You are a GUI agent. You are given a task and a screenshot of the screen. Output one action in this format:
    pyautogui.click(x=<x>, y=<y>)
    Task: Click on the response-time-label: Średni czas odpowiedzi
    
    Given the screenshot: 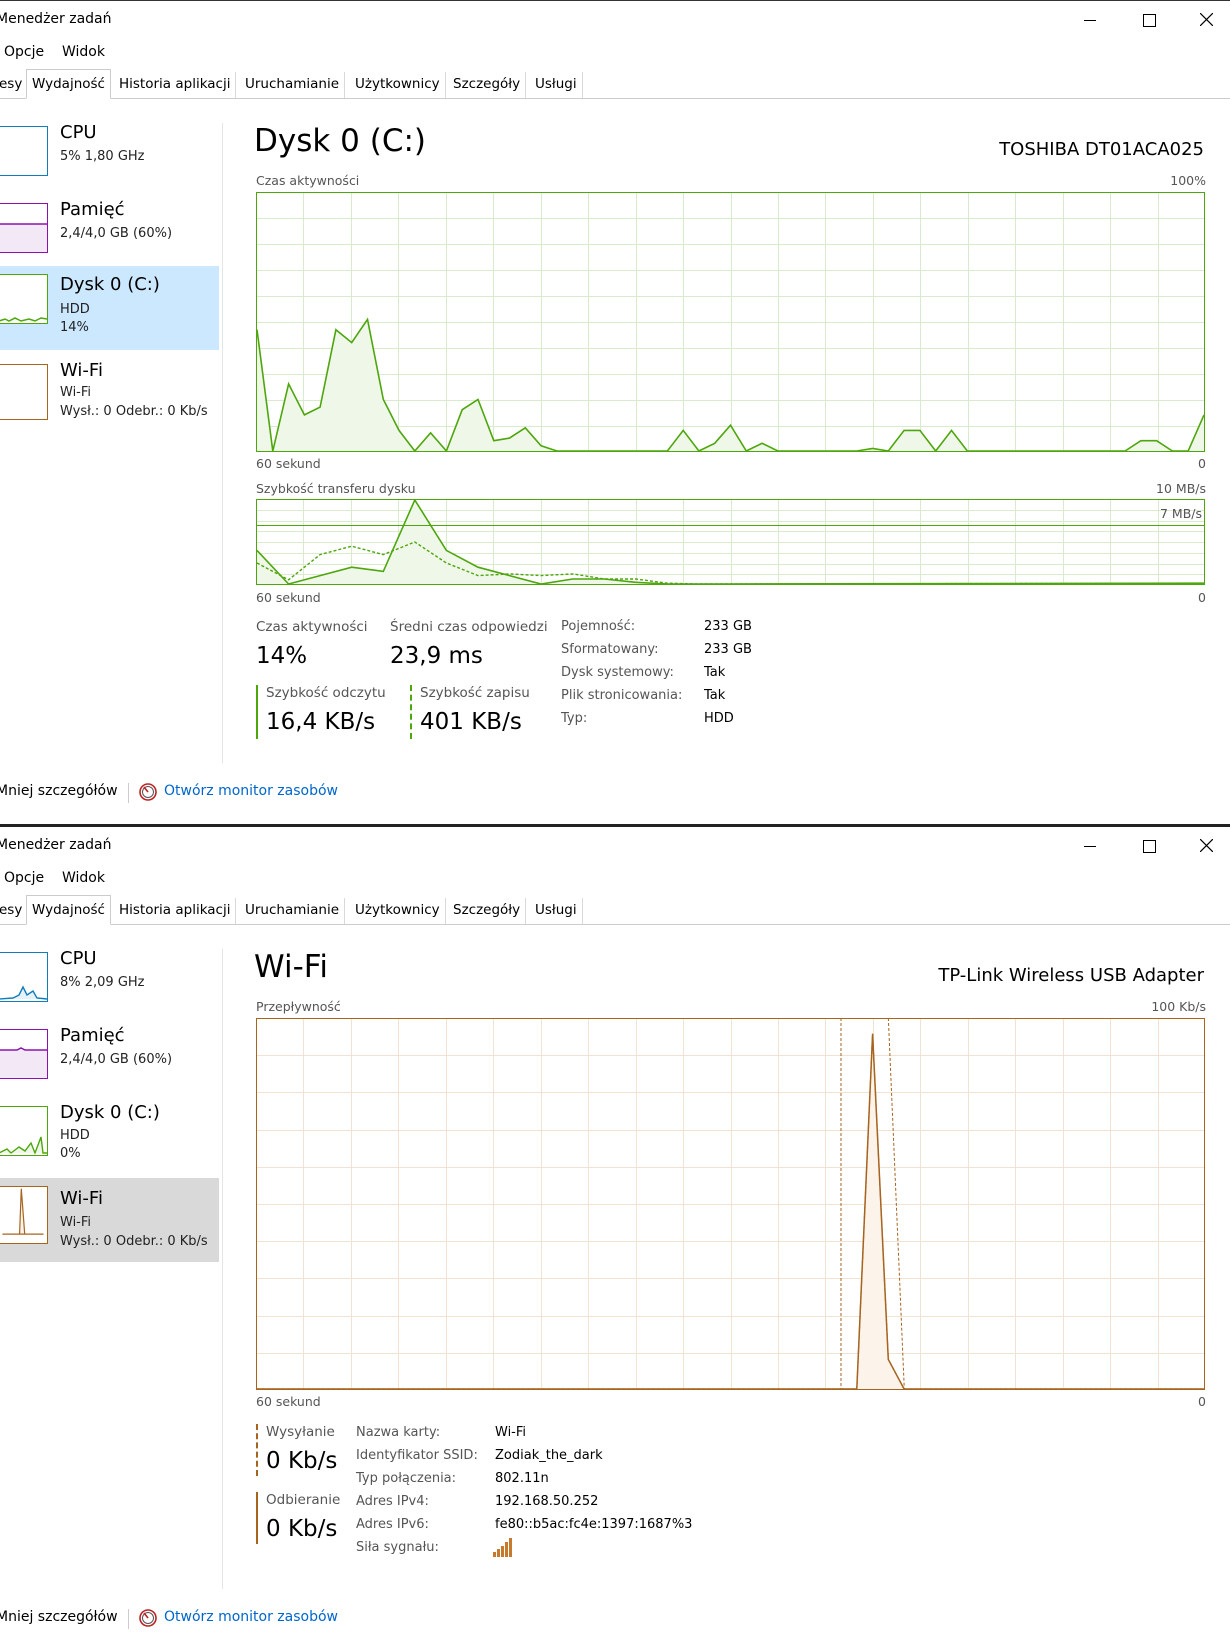 What is the action you would take?
    pyautogui.click(x=469, y=627)
    